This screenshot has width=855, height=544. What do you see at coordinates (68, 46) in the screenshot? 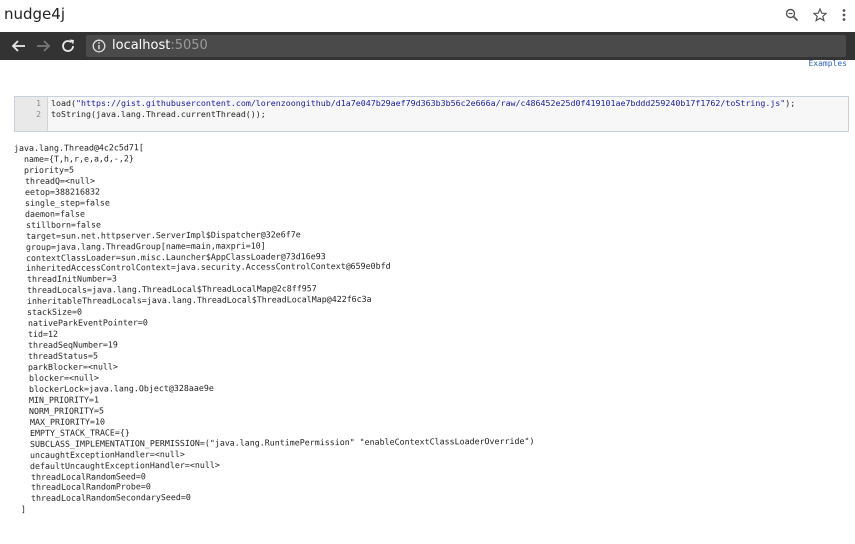
I see `reload-icon` at bounding box center [68, 46].